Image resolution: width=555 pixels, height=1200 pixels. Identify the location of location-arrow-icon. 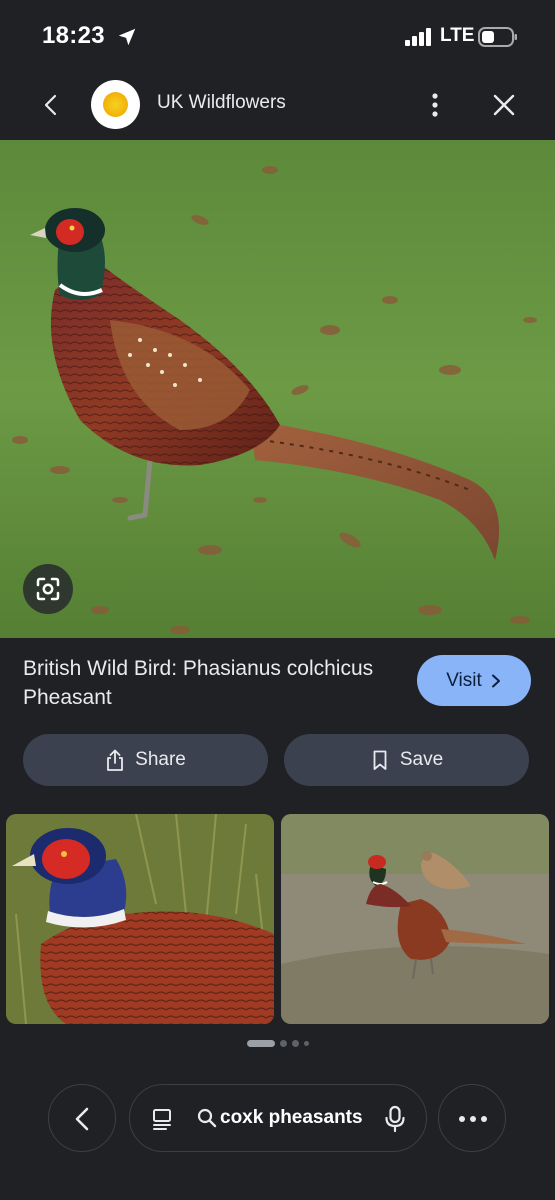
(127, 37).